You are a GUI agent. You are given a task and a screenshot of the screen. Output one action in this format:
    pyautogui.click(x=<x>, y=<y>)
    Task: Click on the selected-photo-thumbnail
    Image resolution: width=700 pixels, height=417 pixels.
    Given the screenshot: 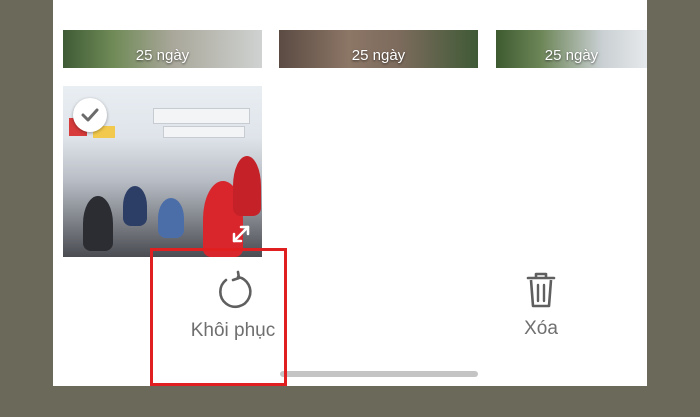 What is the action you would take?
    pyautogui.click(x=162, y=171)
    